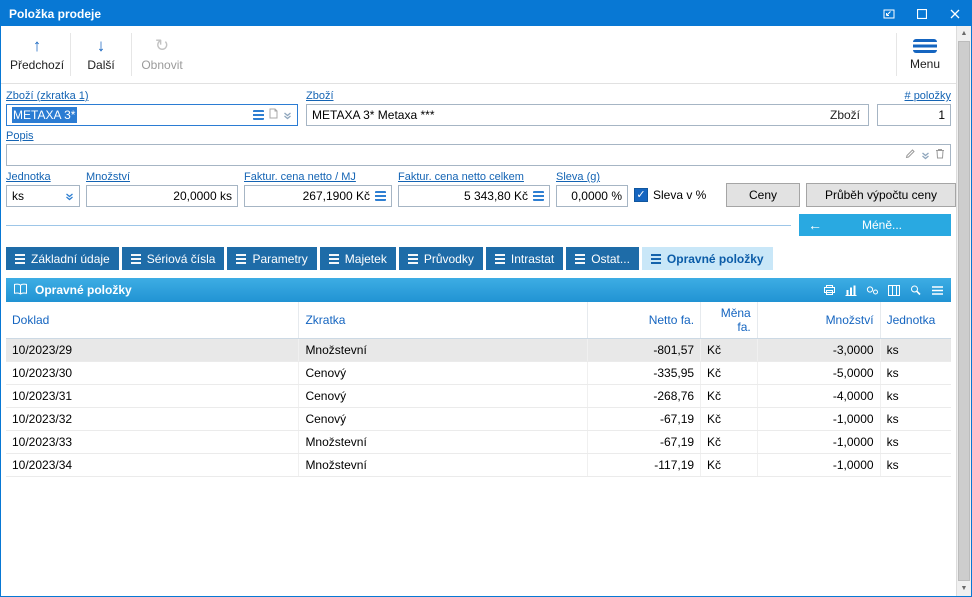  Describe the element at coordinates (894, 290) in the screenshot. I see `columns-icon` at that location.